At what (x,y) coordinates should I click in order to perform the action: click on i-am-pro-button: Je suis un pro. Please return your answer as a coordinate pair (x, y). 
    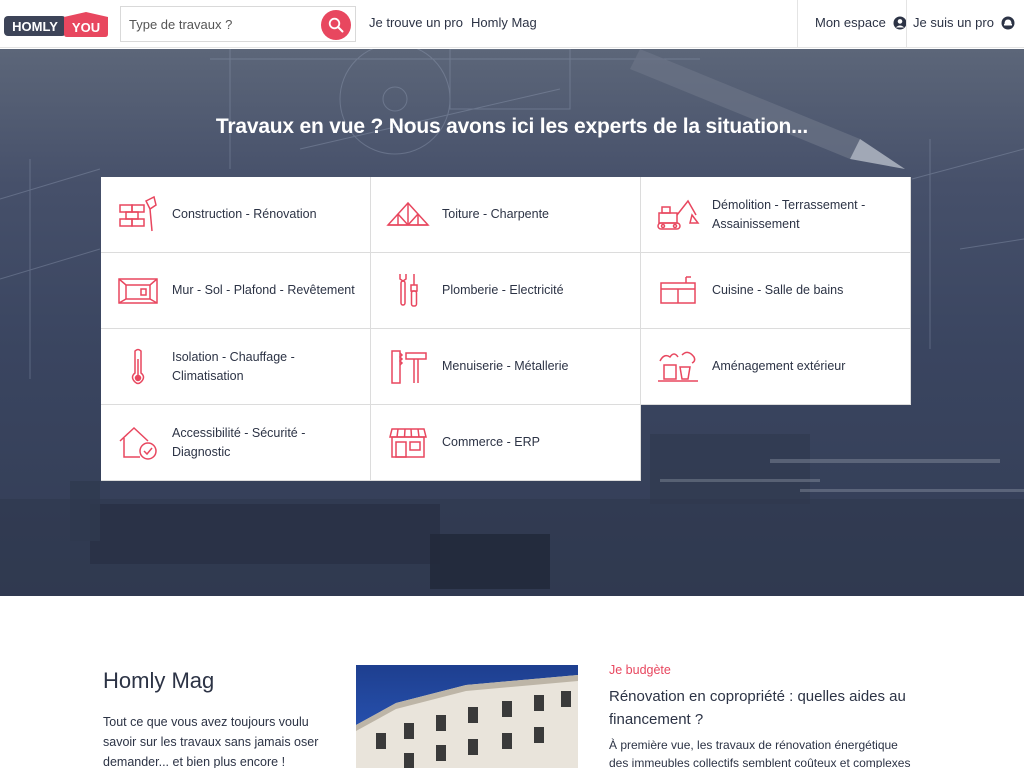
    Looking at the image, I should click on (964, 22).